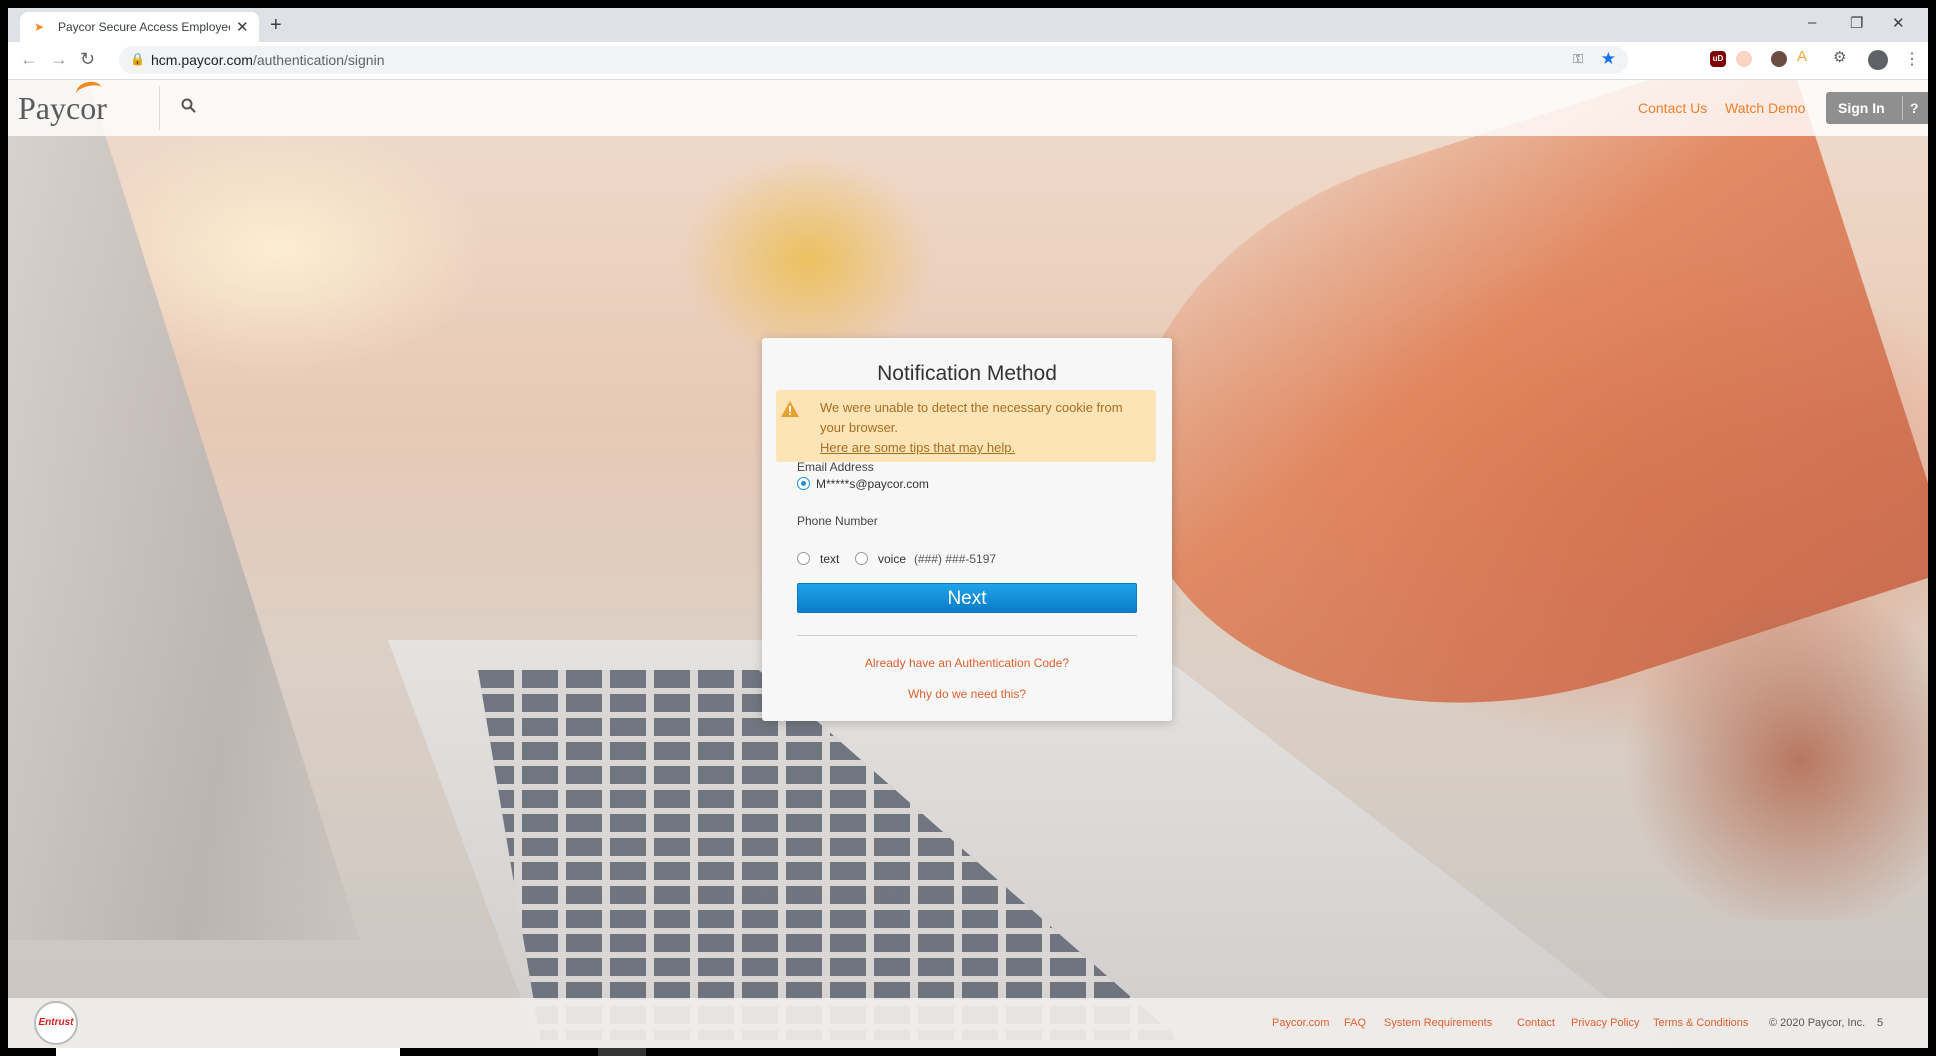 This screenshot has height=1056, width=1936. I want to click on url-text: hcm.paycor.com/authentication/signin, so click(267, 60).